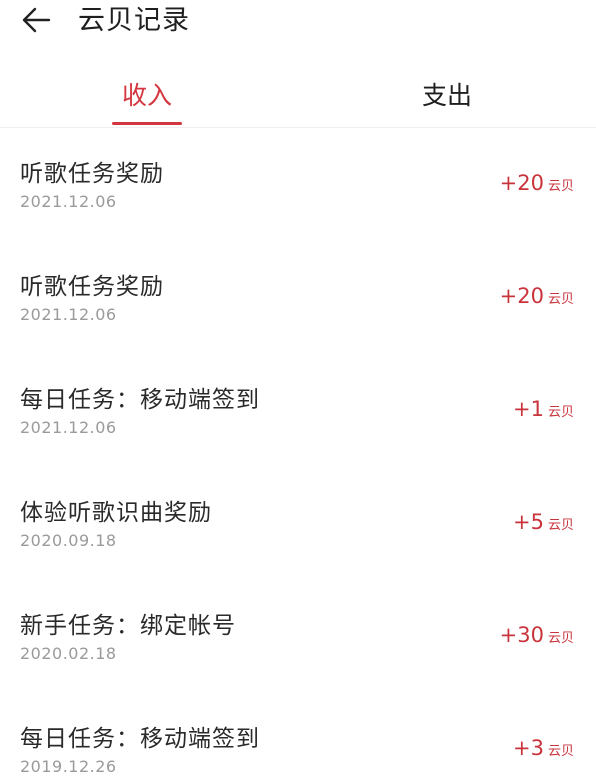 This screenshot has height=781, width=596. What do you see at coordinates (298, 410) in the screenshot?
I see `list-item: 每日任务：移动端签到 2021.12.06 +1 云贝` at bounding box center [298, 410].